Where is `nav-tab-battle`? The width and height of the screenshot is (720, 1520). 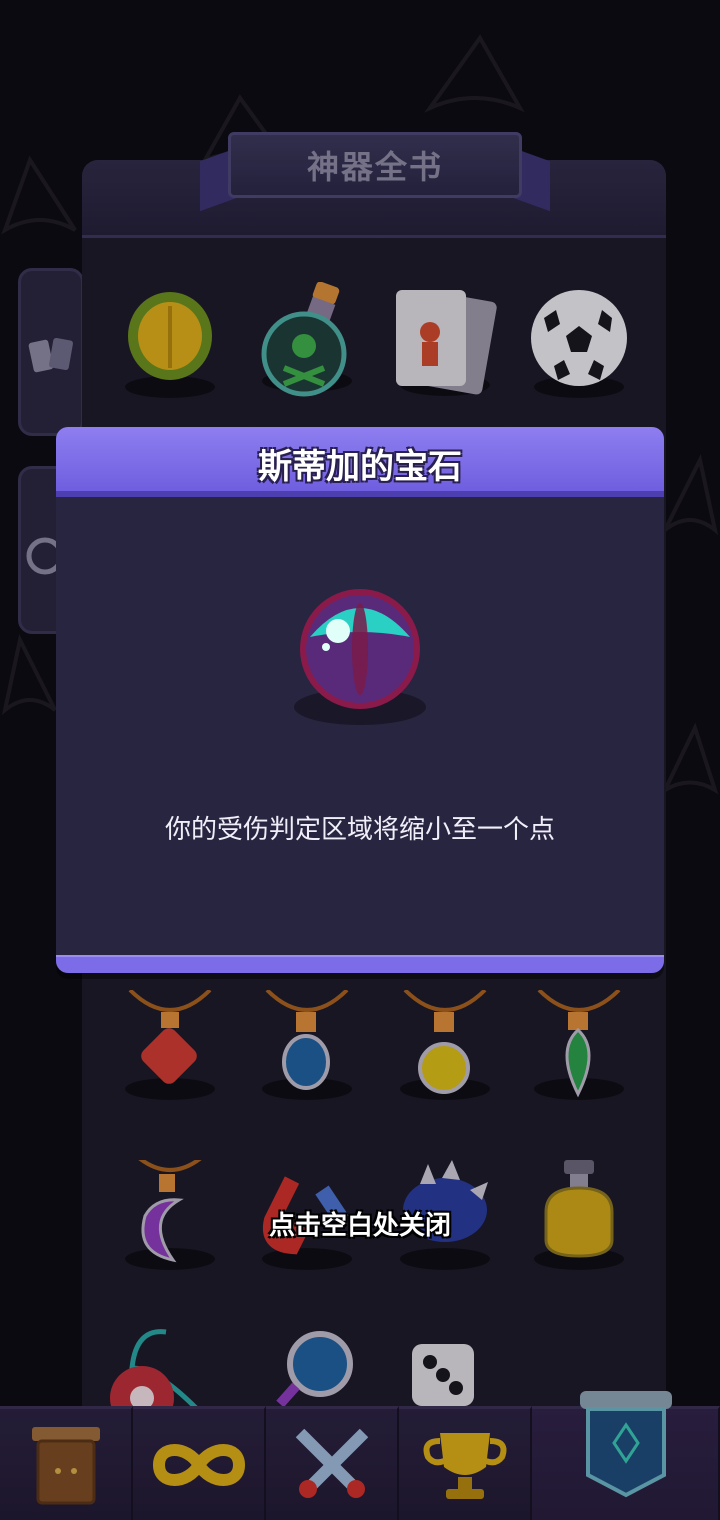 nav-tab-battle is located at coordinates (332, 1463).